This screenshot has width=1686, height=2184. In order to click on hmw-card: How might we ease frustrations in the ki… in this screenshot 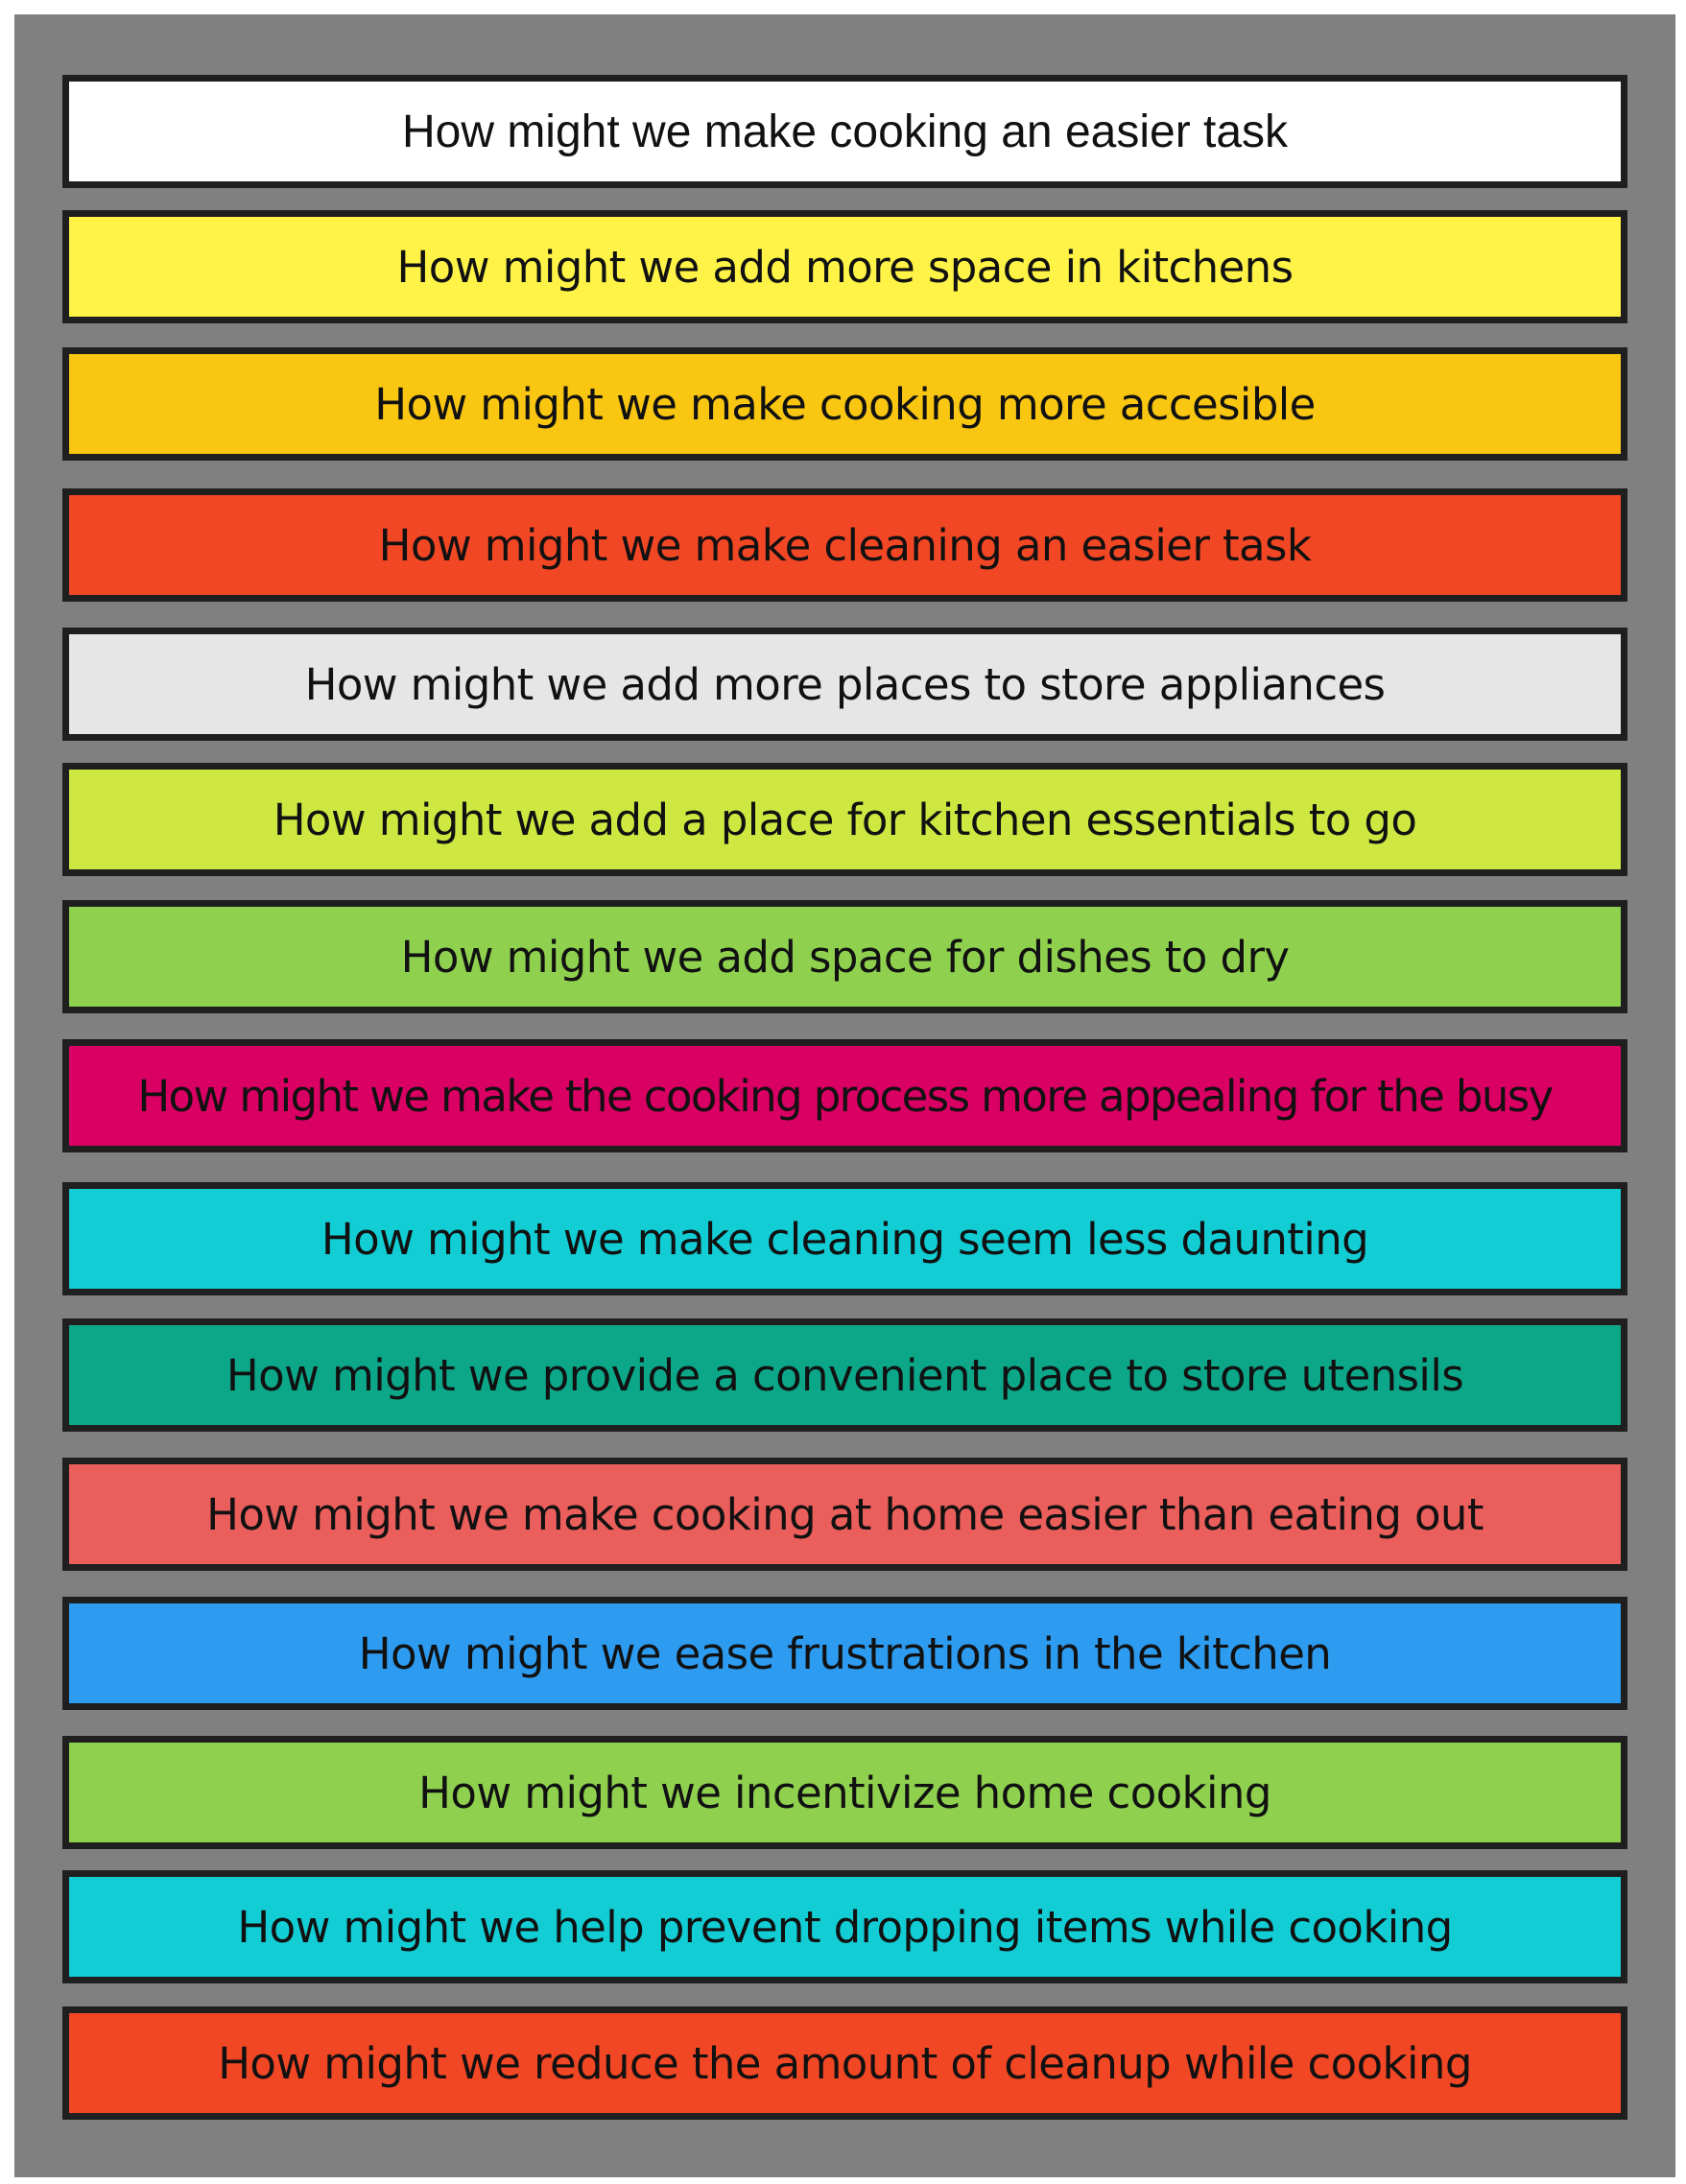, I will do `click(844, 1653)`.